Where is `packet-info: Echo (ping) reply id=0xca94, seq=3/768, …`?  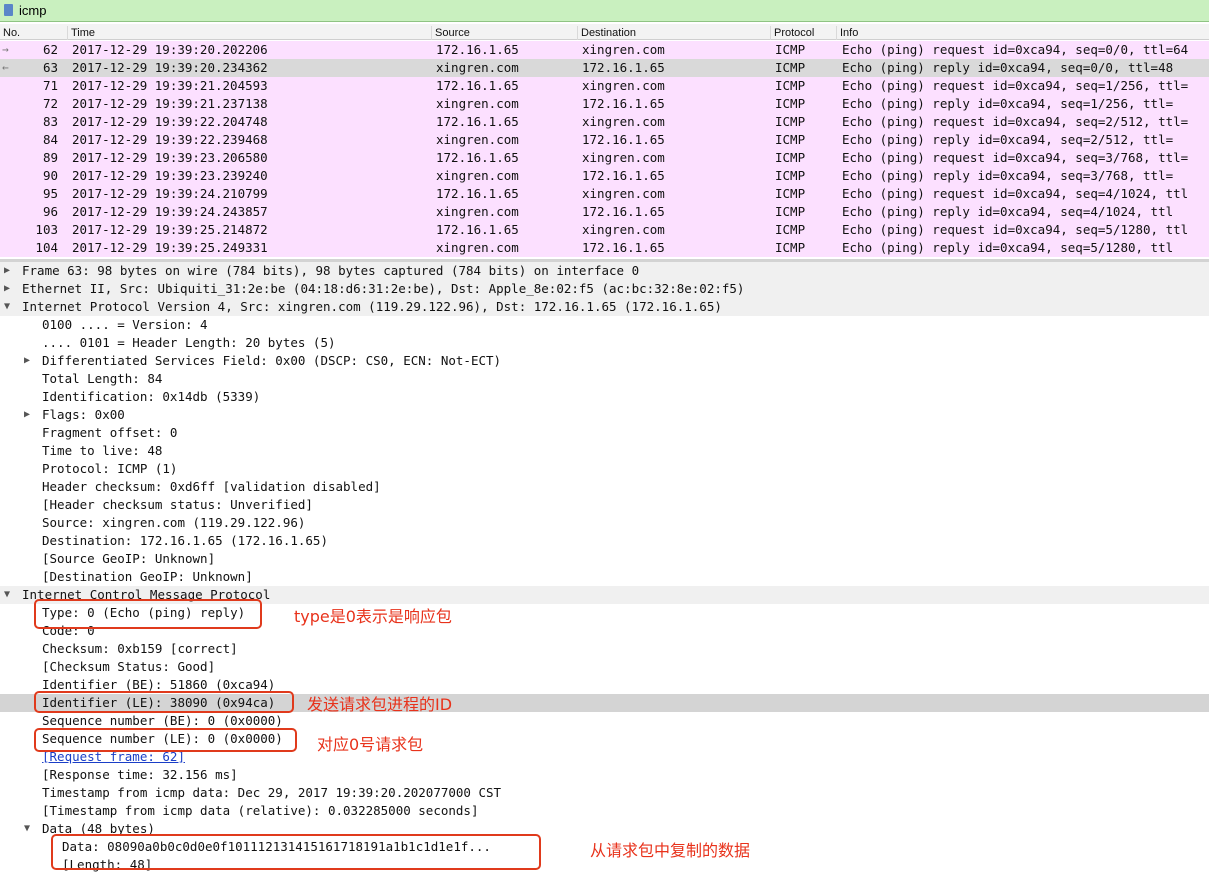
packet-info: Echo (ping) reply id=0xca94, seq=3/768, … is located at coordinates (1008, 175).